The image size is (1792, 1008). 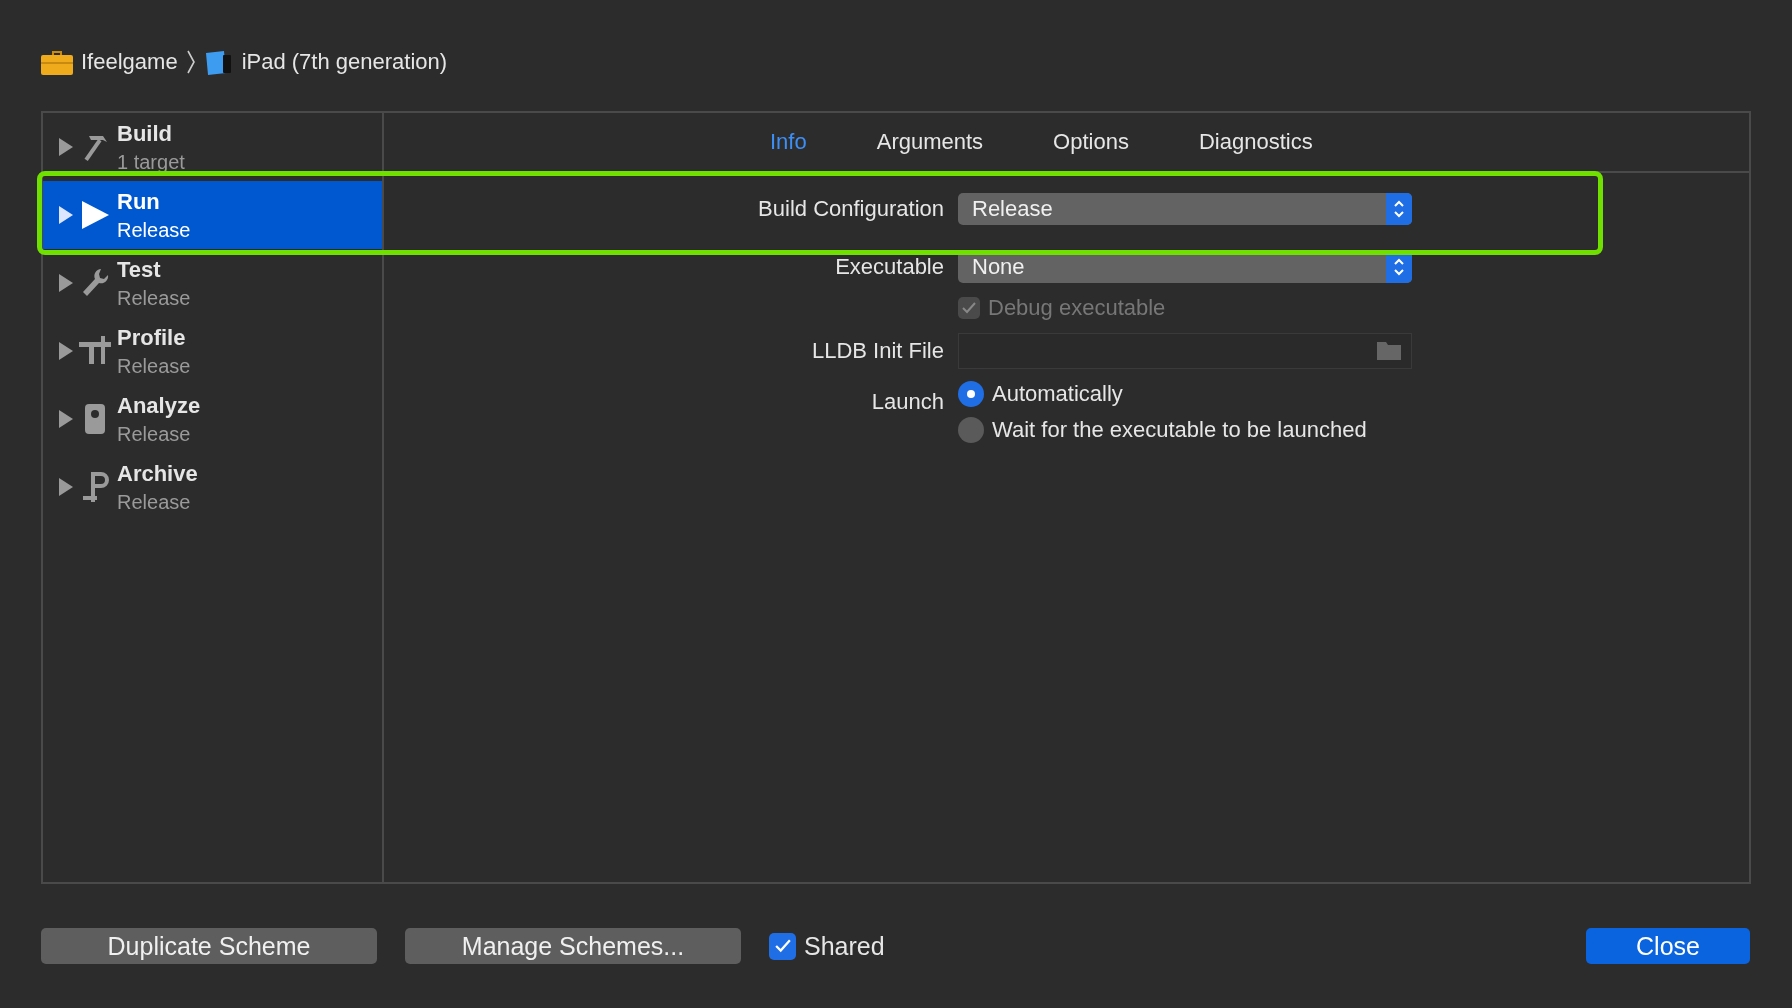 I want to click on action-title: Archive, so click(x=157, y=473).